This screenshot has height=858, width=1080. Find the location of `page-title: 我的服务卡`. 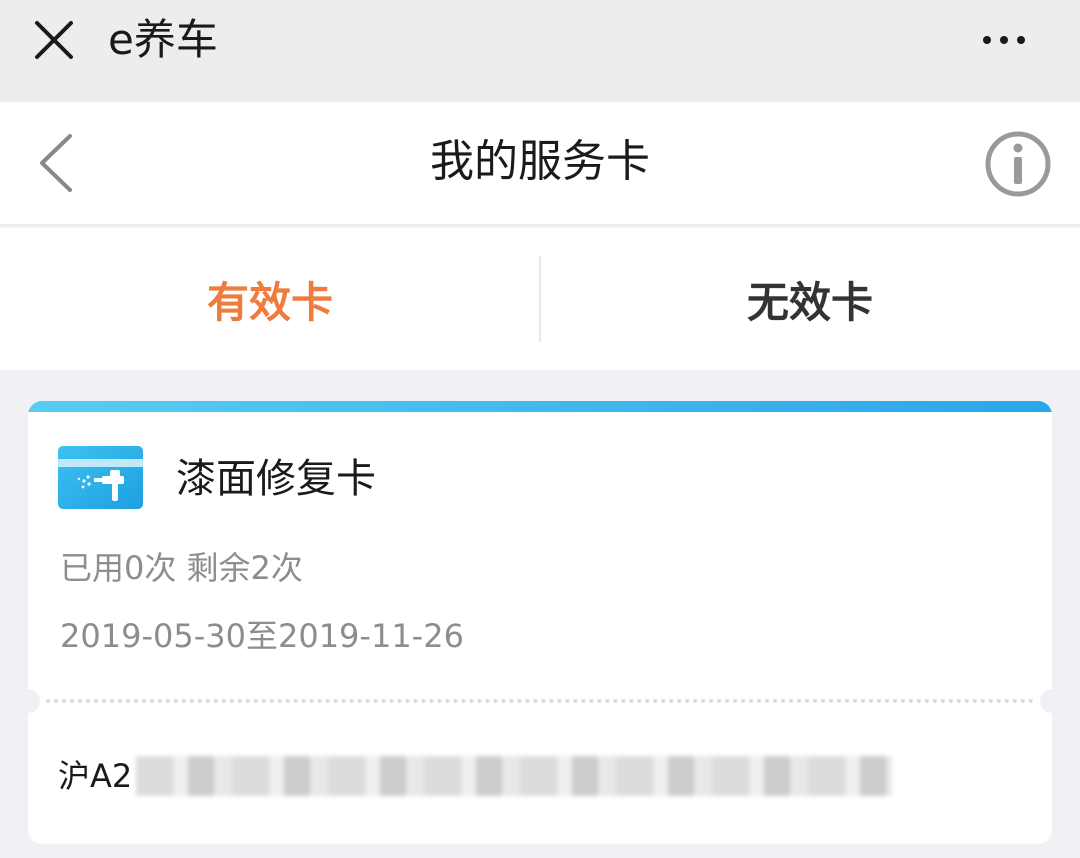

page-title: 我的服务卡 is located at coordinates (540, 161).